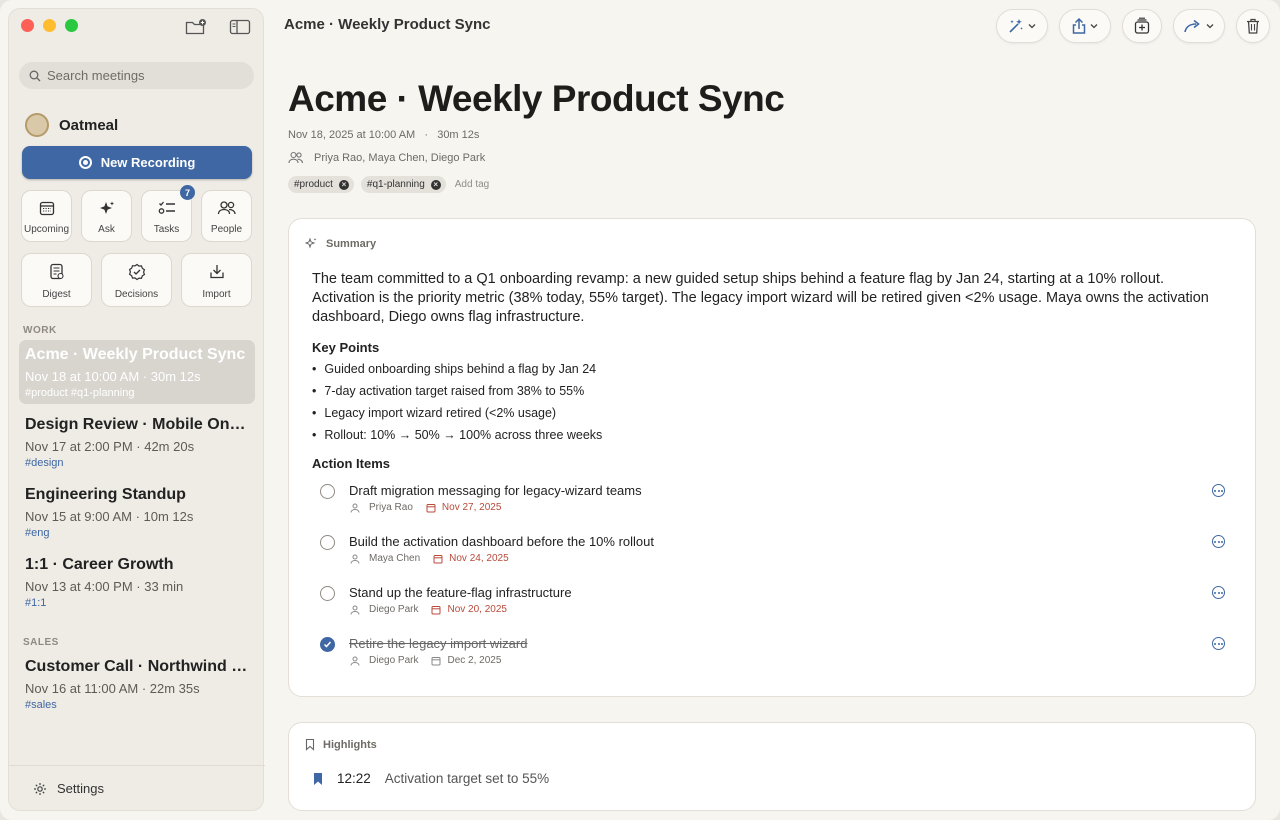 This screenshot has width=1280, height=820. Describe the element at coordinates (479, 558) in the screenshot. I see `action-due-date: Nov 24, 2025` at that location.